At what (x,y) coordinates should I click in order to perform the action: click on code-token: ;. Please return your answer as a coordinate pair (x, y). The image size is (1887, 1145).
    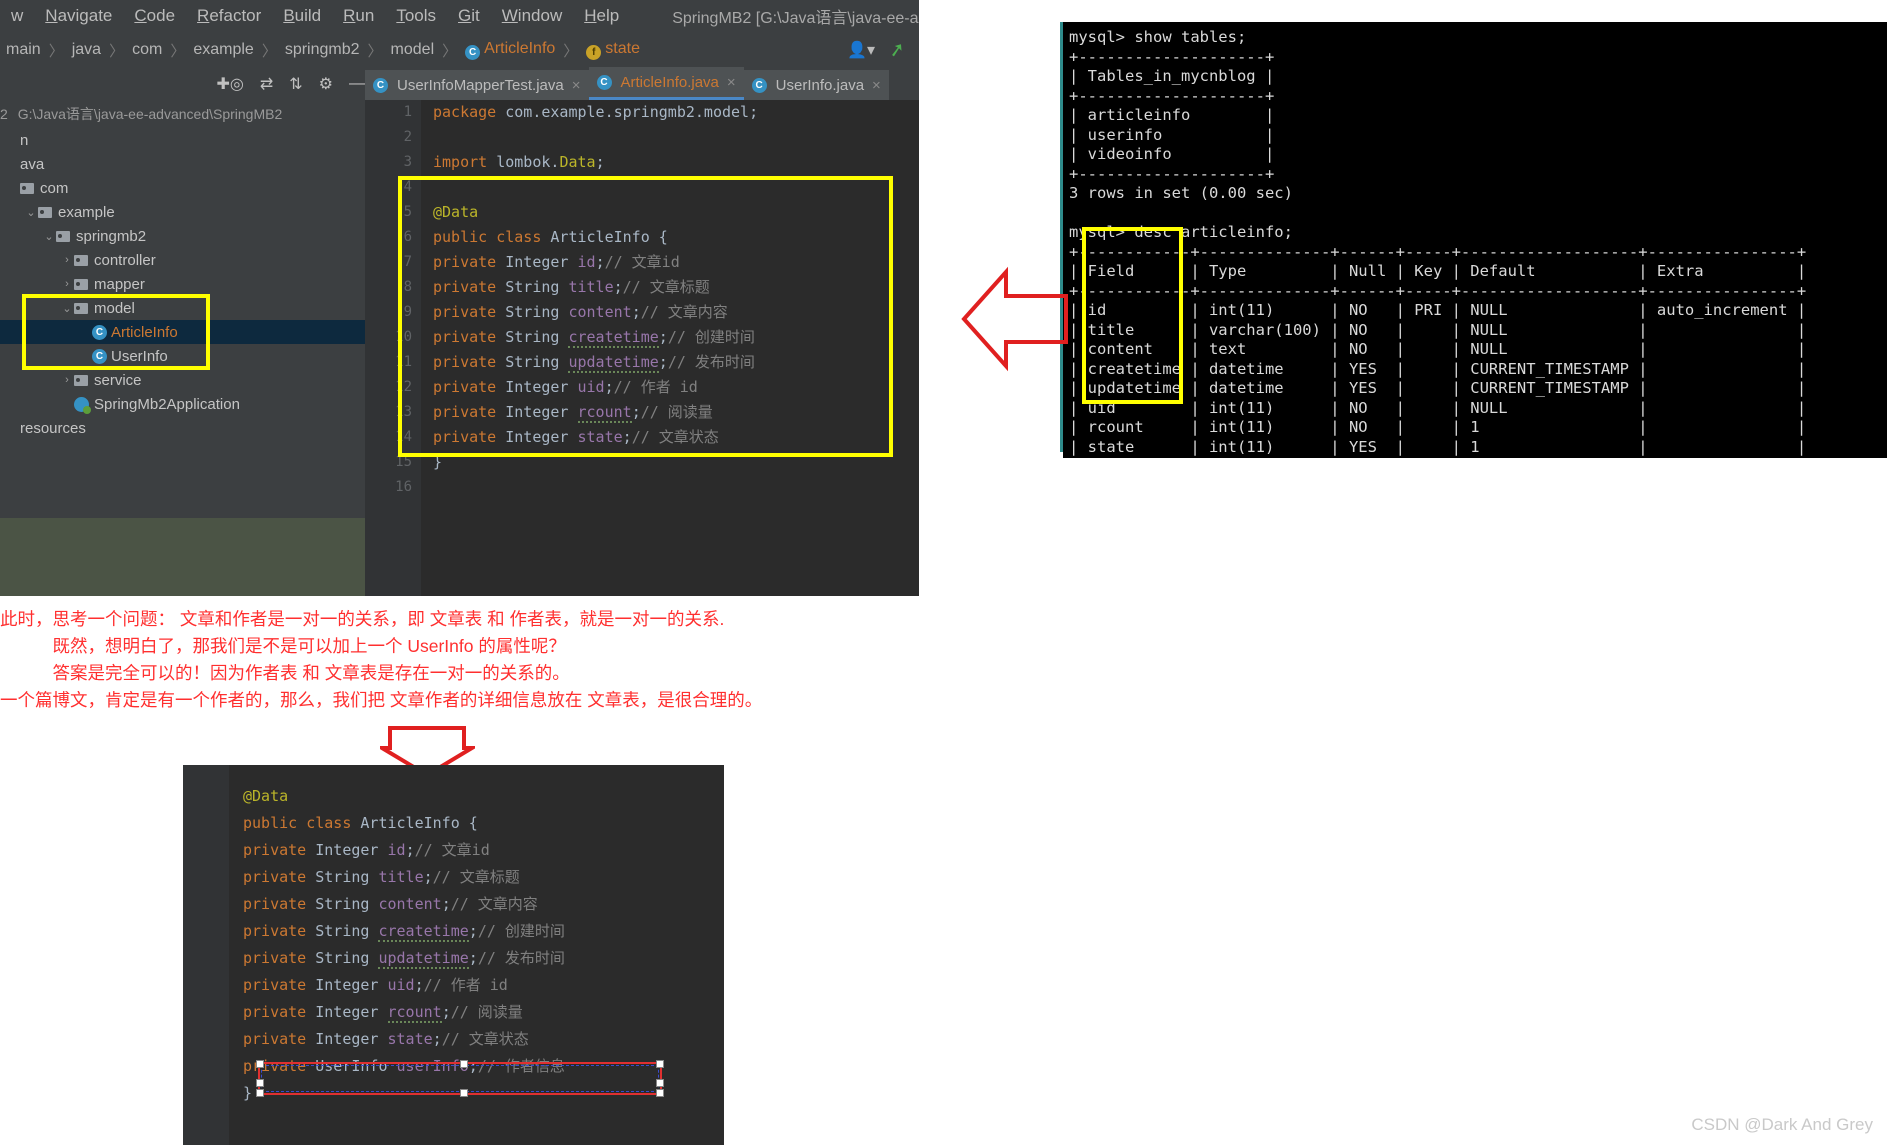
    Looking at the image, I should click on (636, 412).